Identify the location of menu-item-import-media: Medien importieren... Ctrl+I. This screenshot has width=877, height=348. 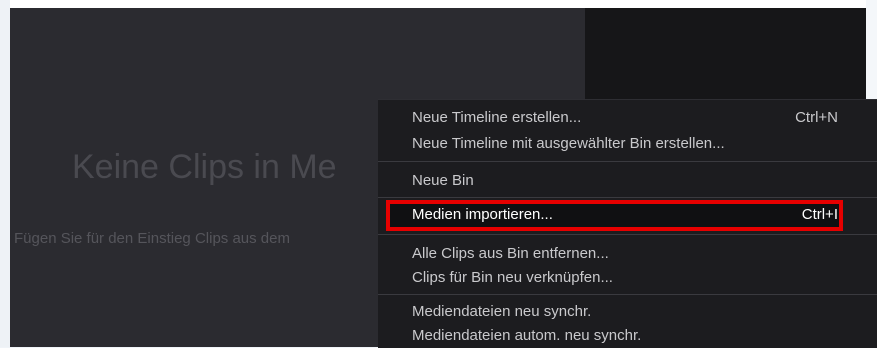
(625, 215).